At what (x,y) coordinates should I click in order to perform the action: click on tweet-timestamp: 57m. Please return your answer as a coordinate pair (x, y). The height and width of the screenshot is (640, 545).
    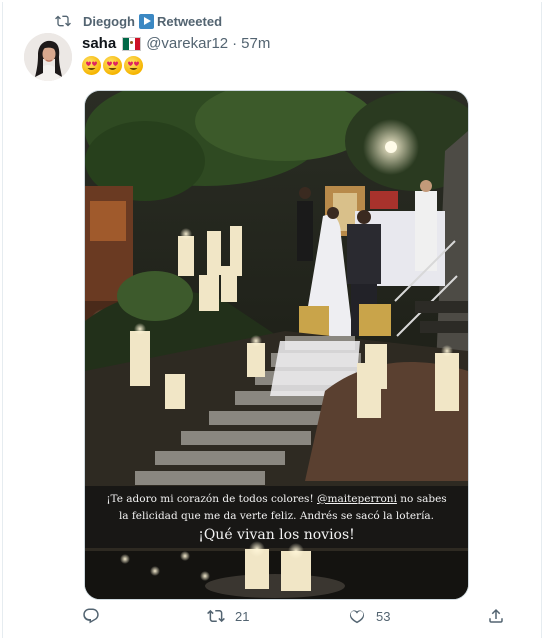
    Looking at the image, I should click on (255, 43).